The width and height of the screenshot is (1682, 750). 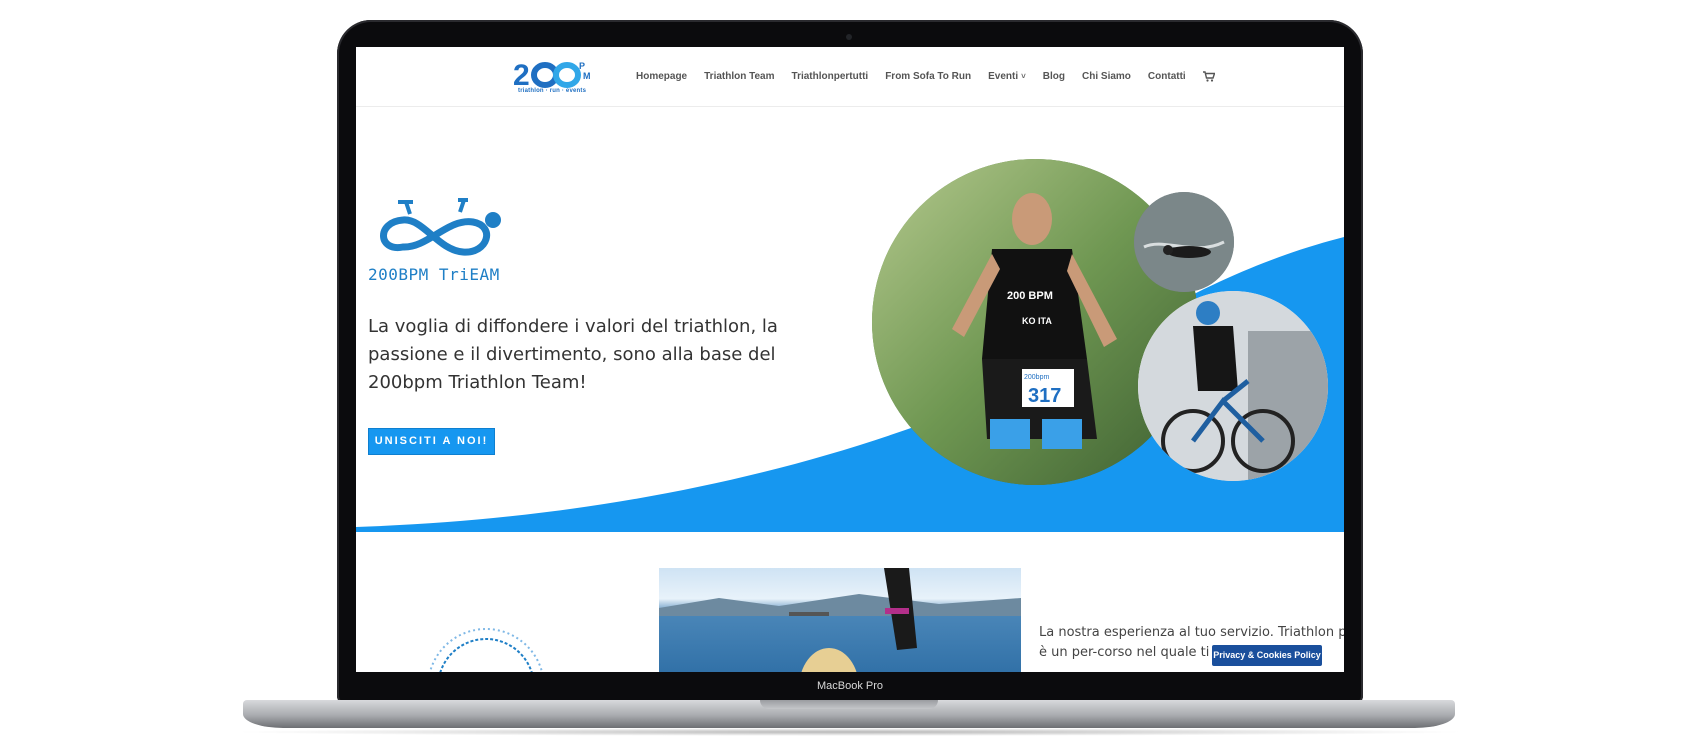 I want to click on camera-icon, so click(x=849, y=37).